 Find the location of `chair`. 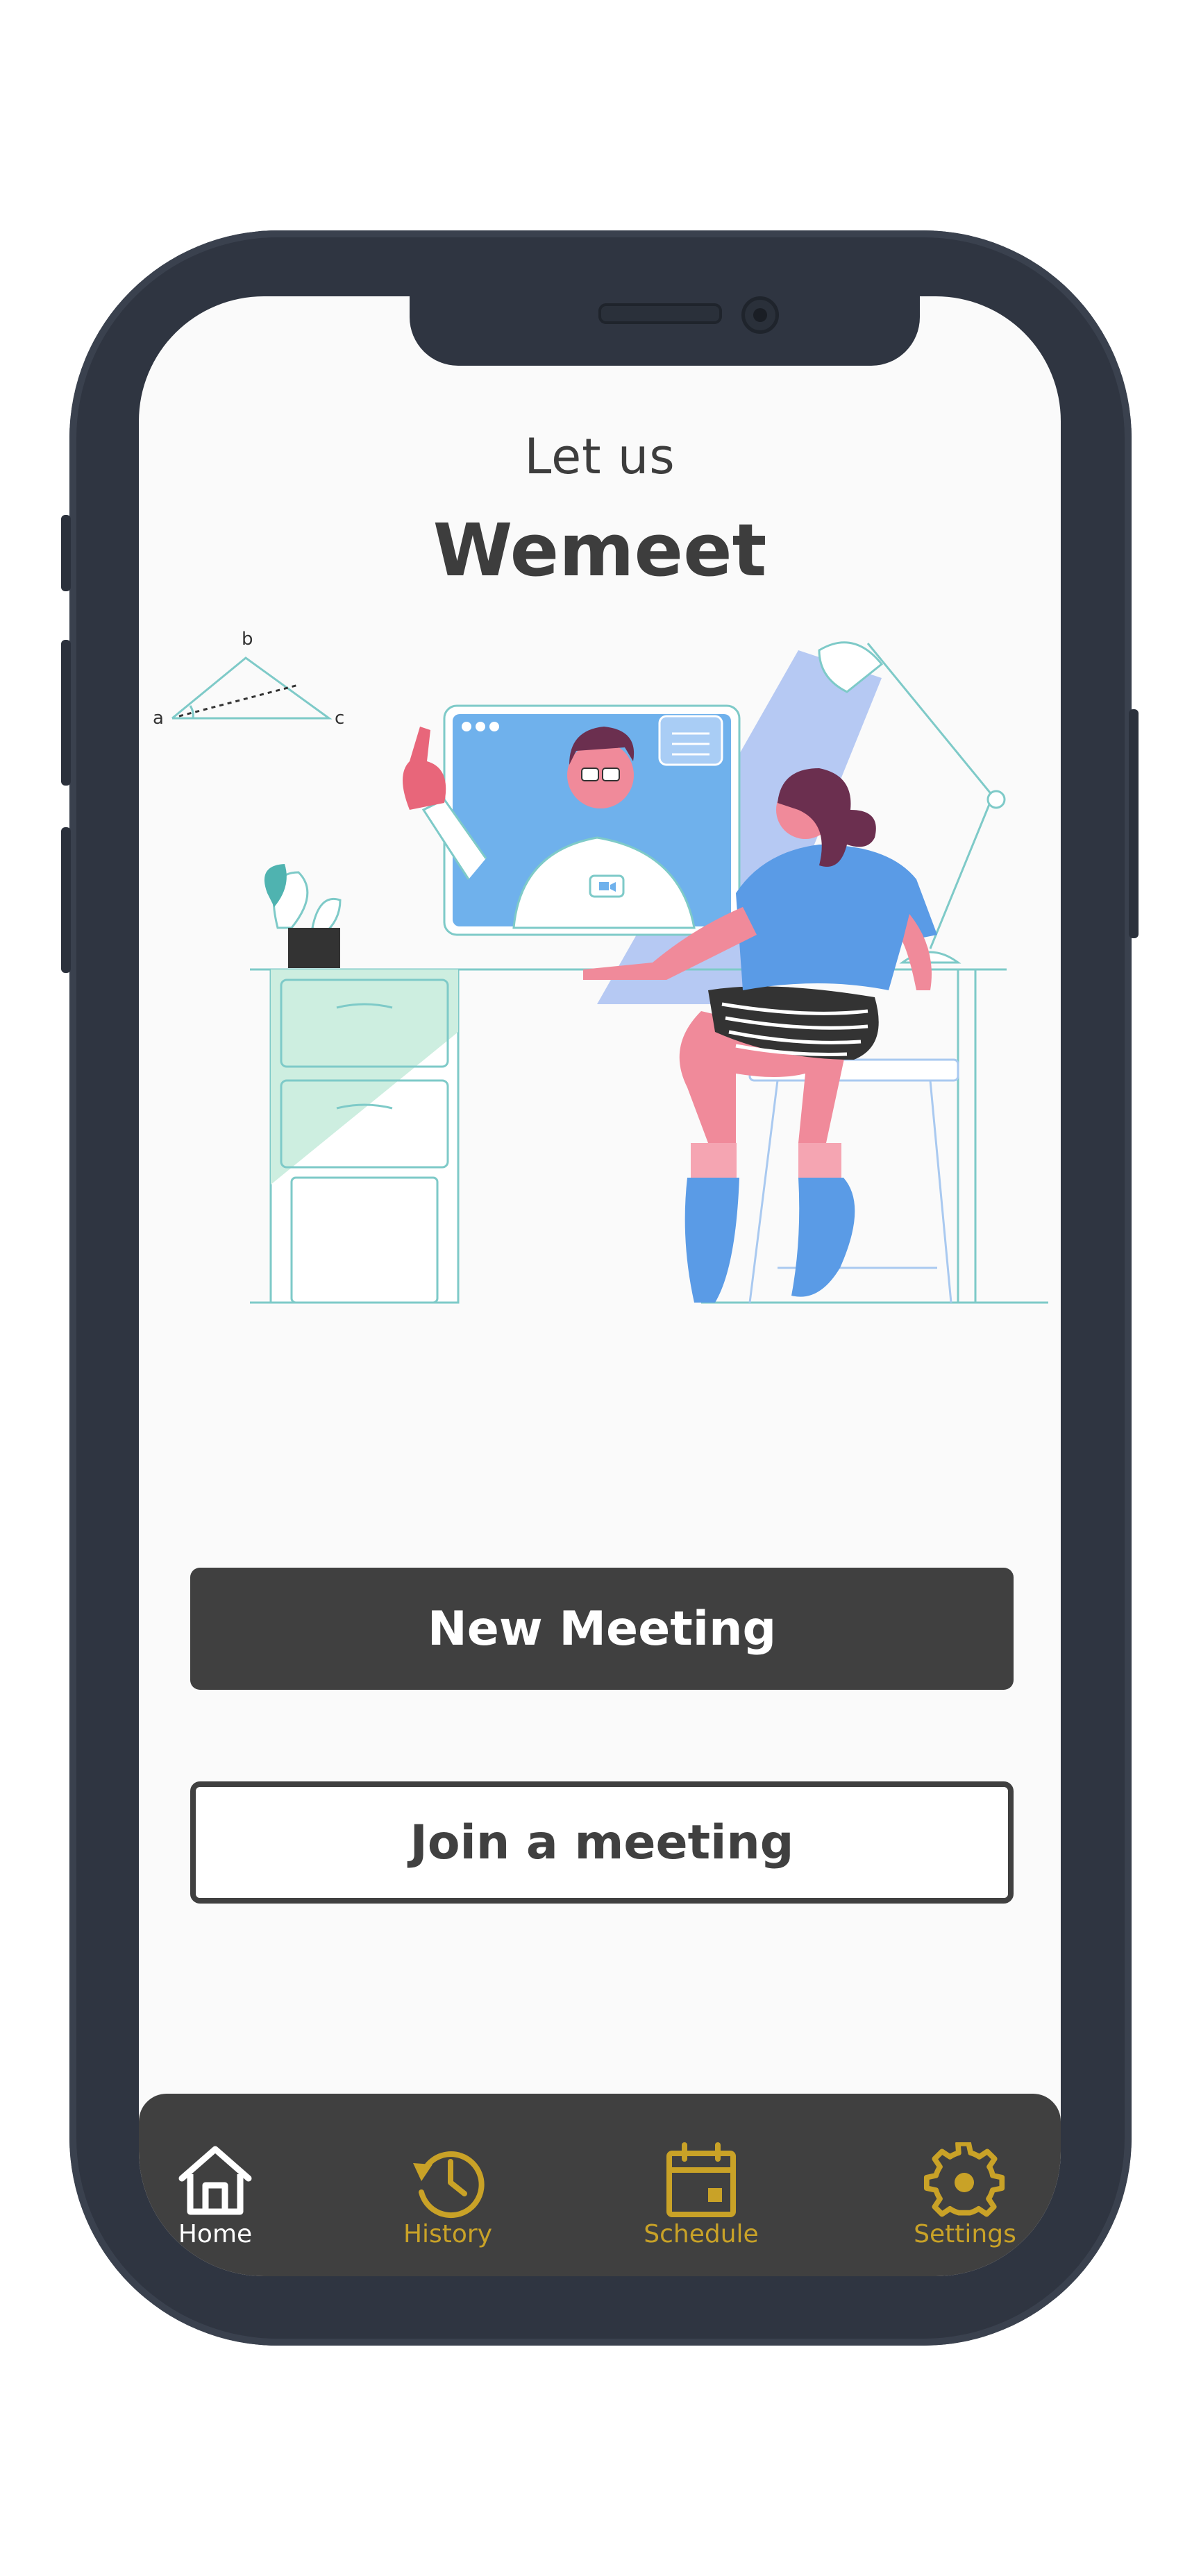

chair is located at coordinates (854, 1180).